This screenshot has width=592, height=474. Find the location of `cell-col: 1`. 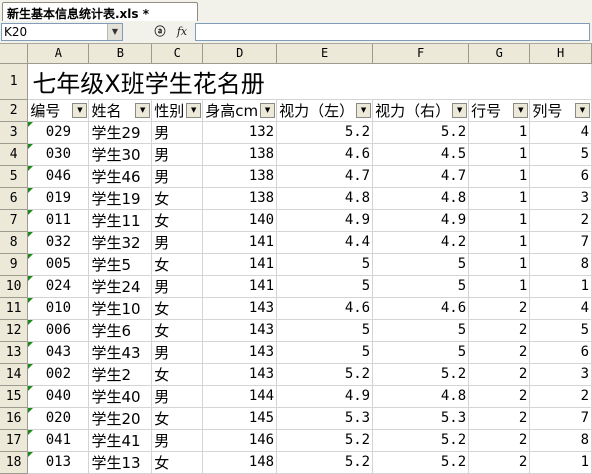

cell-col: 1 is located at coordinates (560, 462).